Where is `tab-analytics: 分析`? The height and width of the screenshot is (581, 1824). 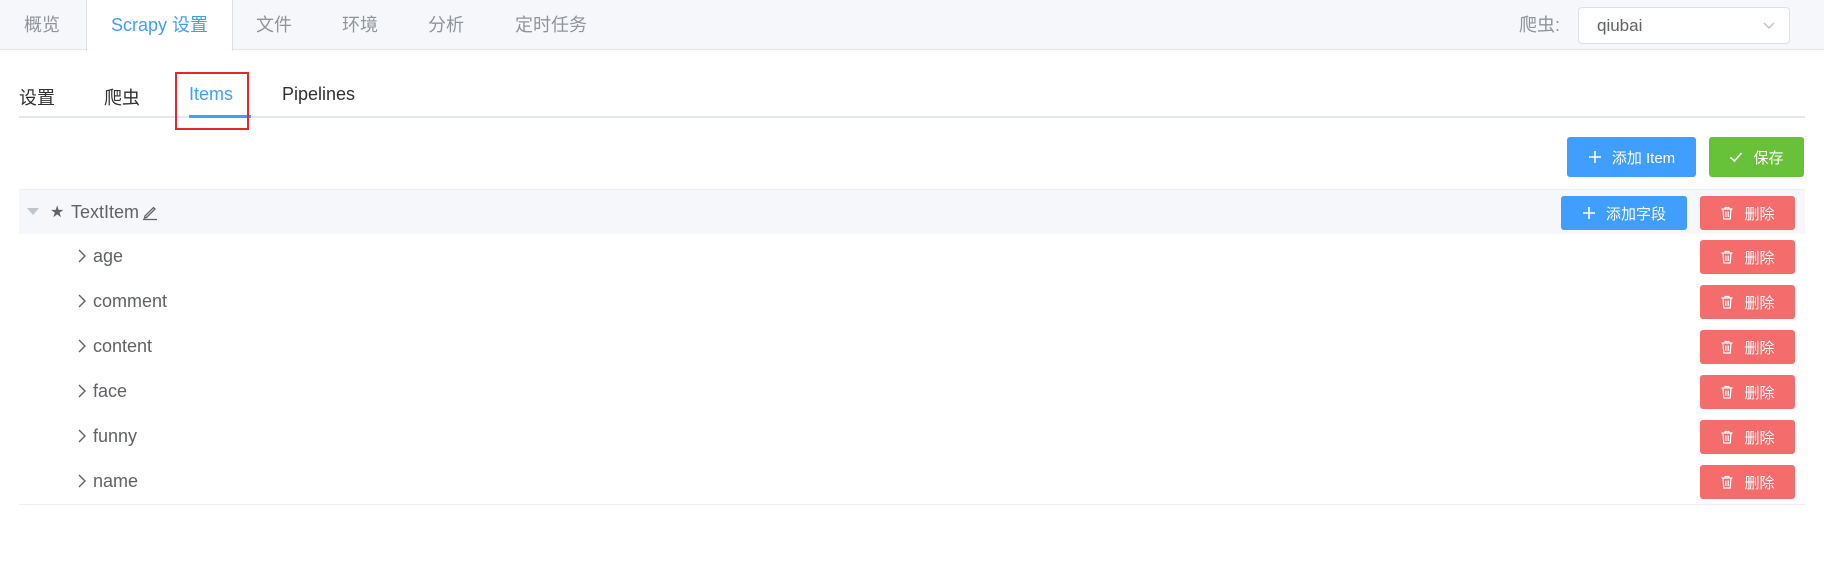 tab-analytics: 分析 is located at coordinates (446, 25).